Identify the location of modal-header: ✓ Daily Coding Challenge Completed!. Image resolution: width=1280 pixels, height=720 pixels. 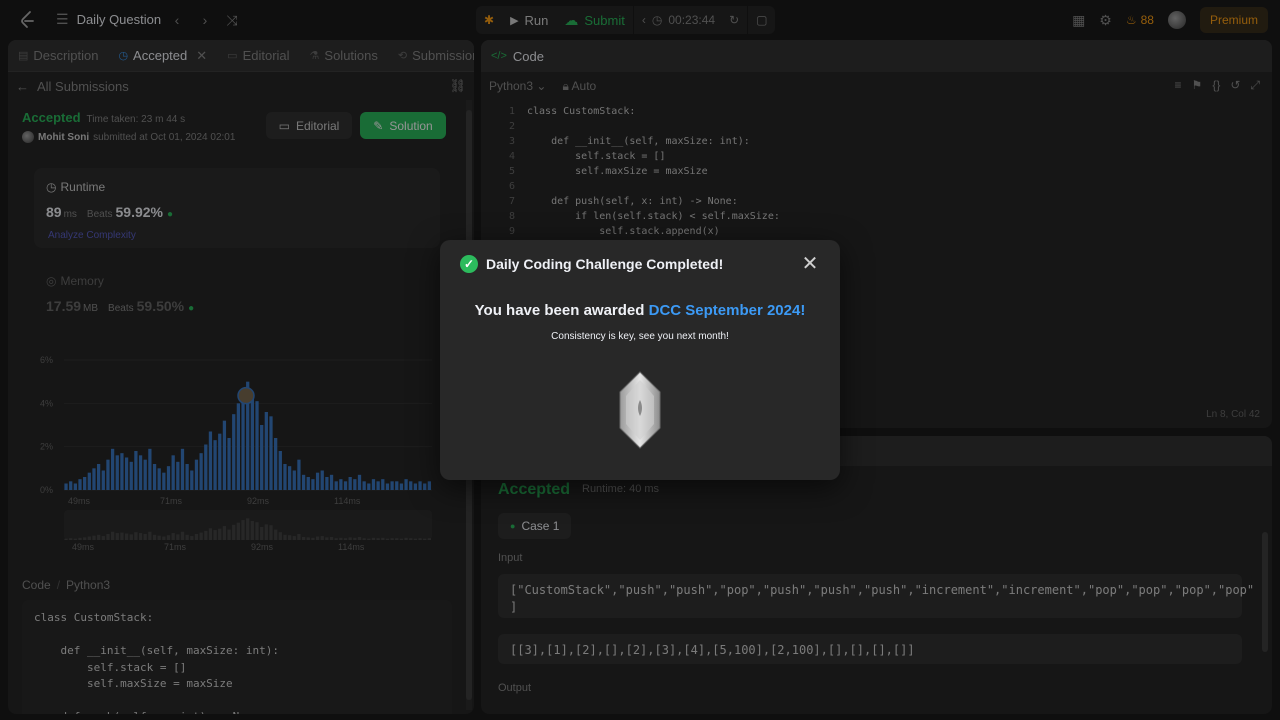
(591, 264).